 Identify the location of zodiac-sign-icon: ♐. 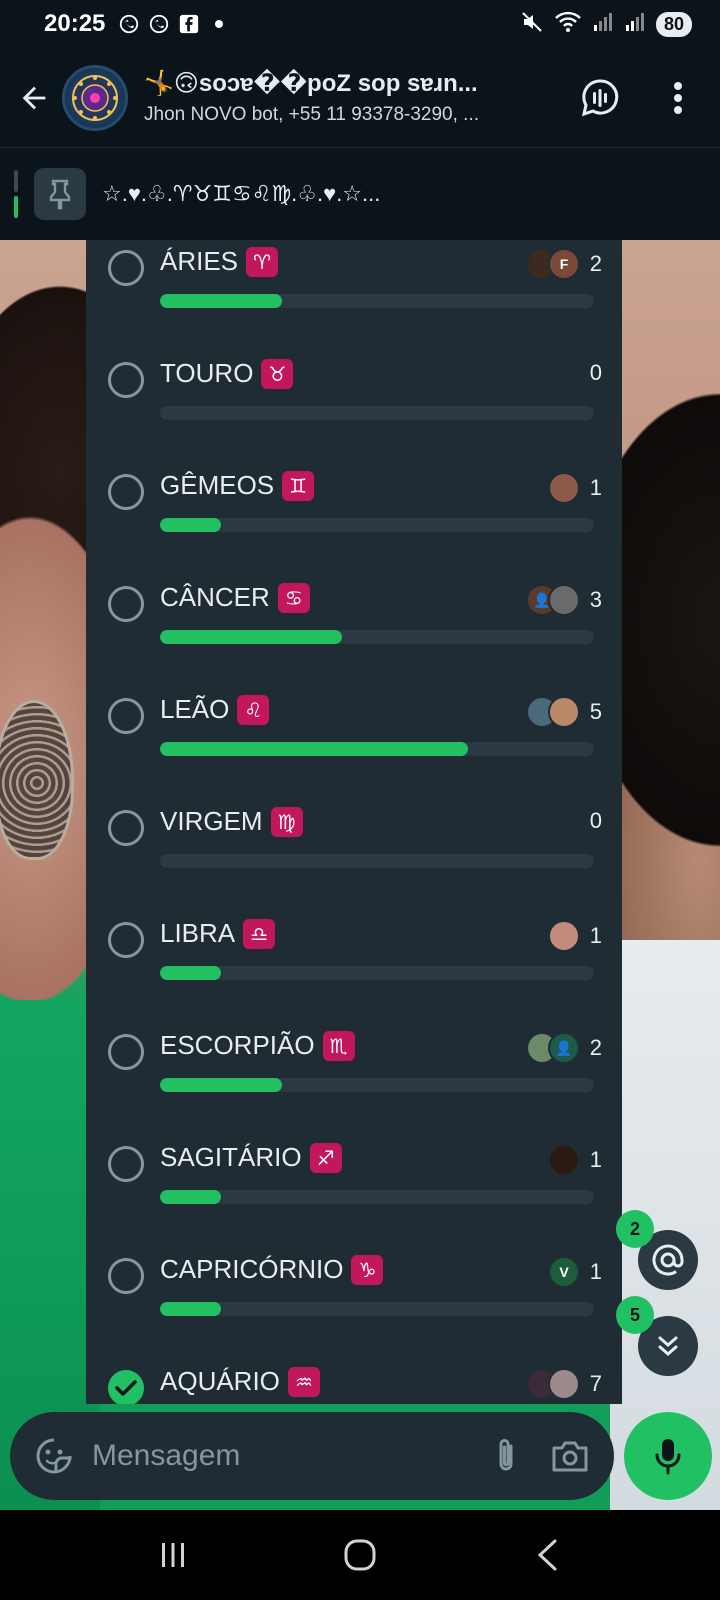
(325, 1157).